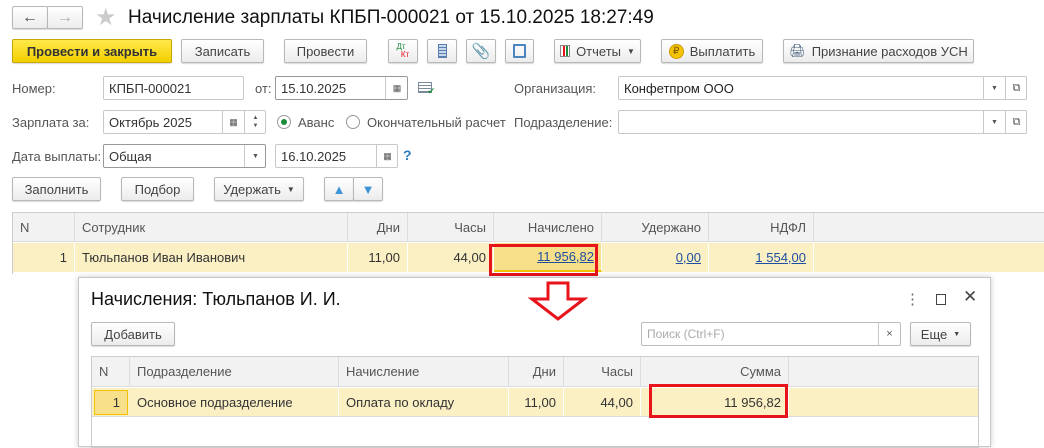 Image resolution: width=1044 pixels, height=448 pixels. I want to click on usn-expenses-button: 🖨 Признание расходов УСН, so click(878, 51).